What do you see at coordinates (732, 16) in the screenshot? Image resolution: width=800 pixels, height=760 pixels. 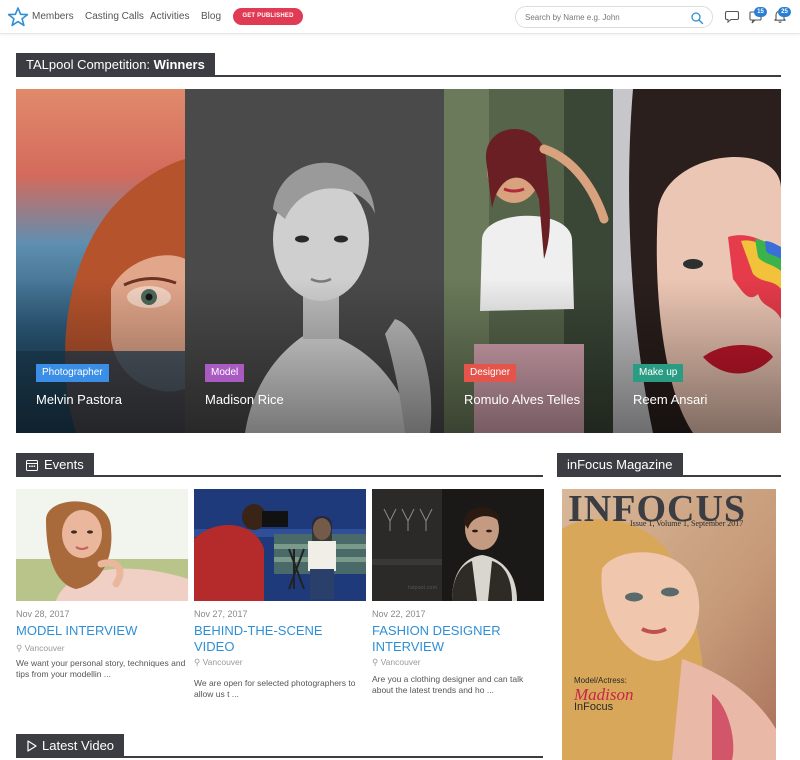 I see `chat-icon` at bounding box center [732, 16].